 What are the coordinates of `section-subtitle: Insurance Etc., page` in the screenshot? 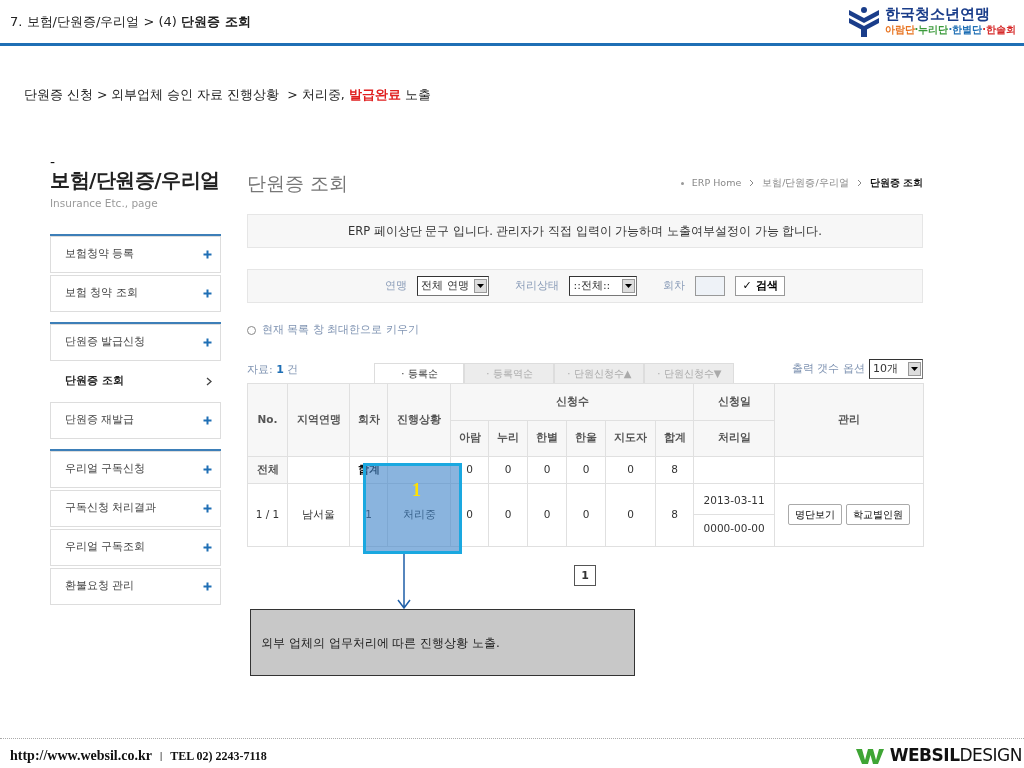 It's located at (104, 203).